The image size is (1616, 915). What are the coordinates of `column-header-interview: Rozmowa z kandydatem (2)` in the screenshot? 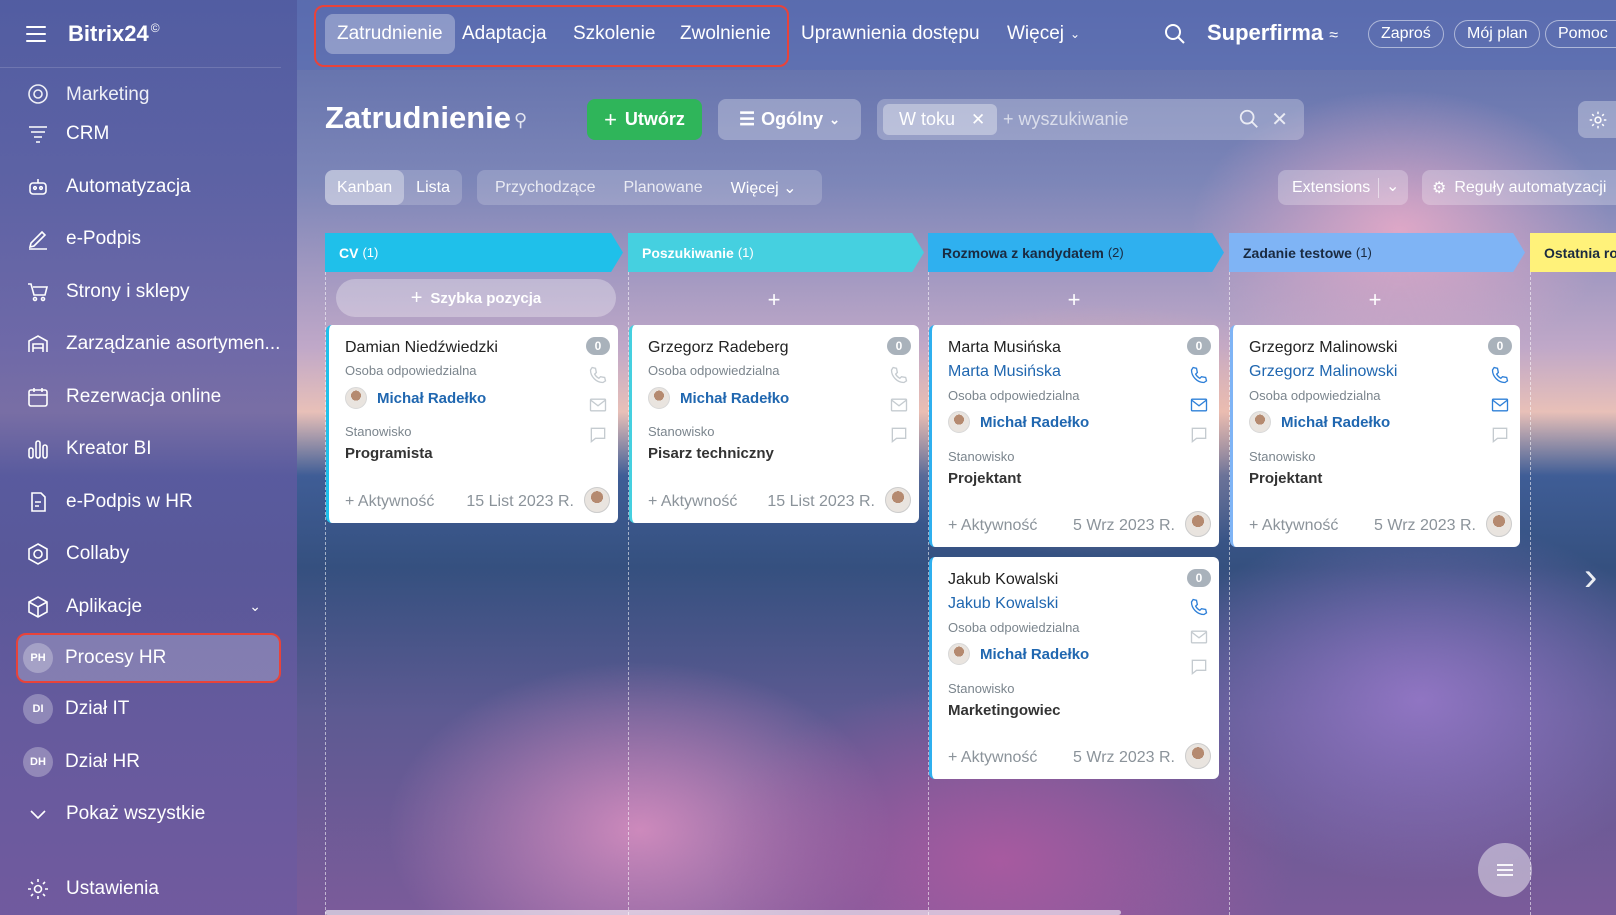 It's located at (1076, 252).